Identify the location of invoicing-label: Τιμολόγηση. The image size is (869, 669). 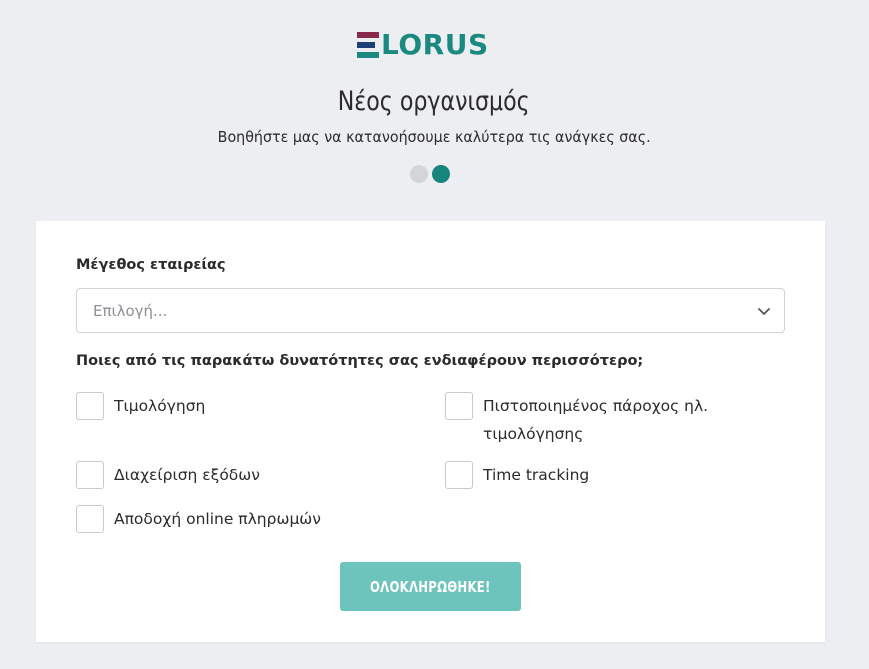
(160, 406).